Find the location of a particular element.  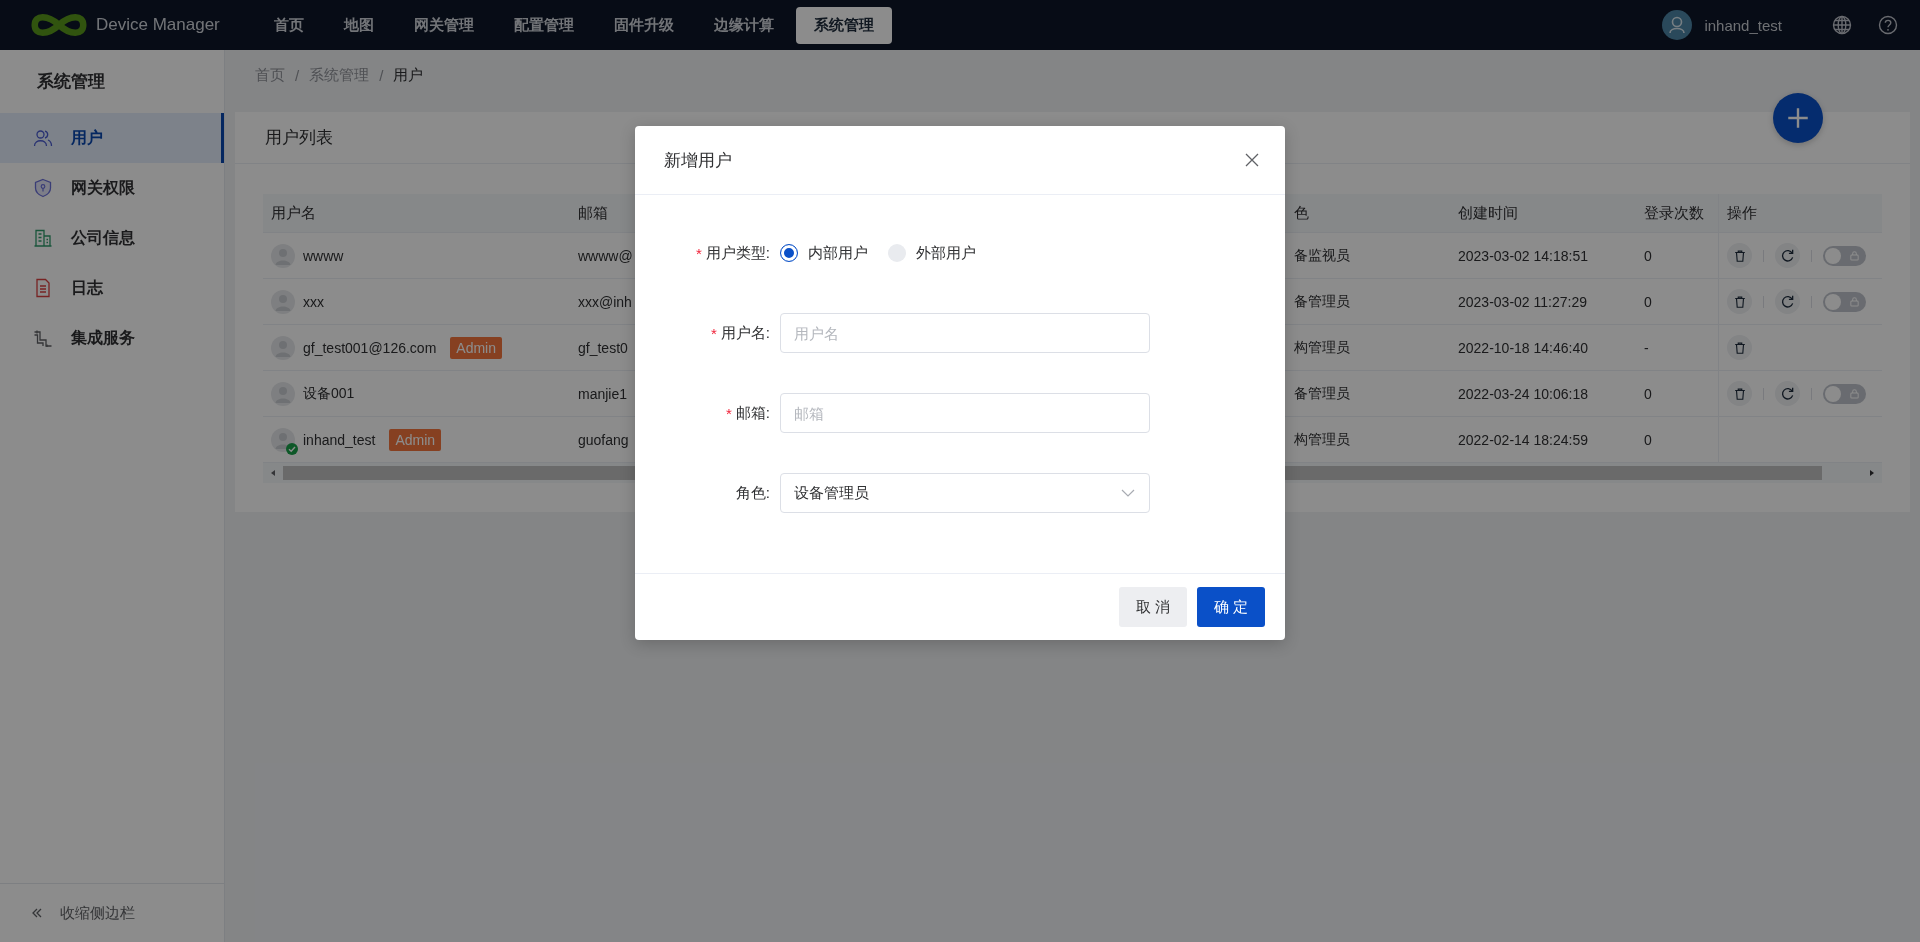

nav-tab: 地图 is located at coordinates (359, 25).